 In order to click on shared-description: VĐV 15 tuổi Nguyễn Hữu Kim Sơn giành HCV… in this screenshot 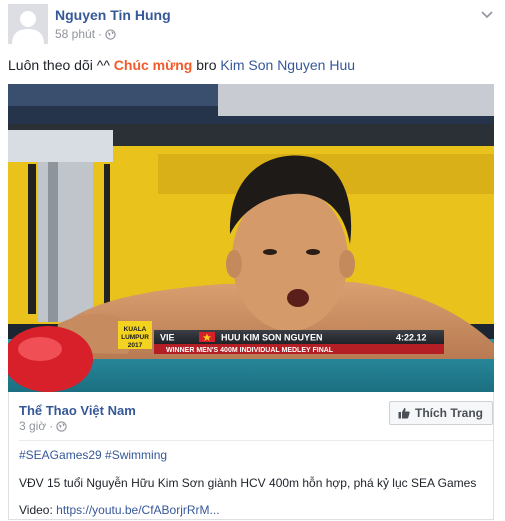, I will do `click(248, 483)`.